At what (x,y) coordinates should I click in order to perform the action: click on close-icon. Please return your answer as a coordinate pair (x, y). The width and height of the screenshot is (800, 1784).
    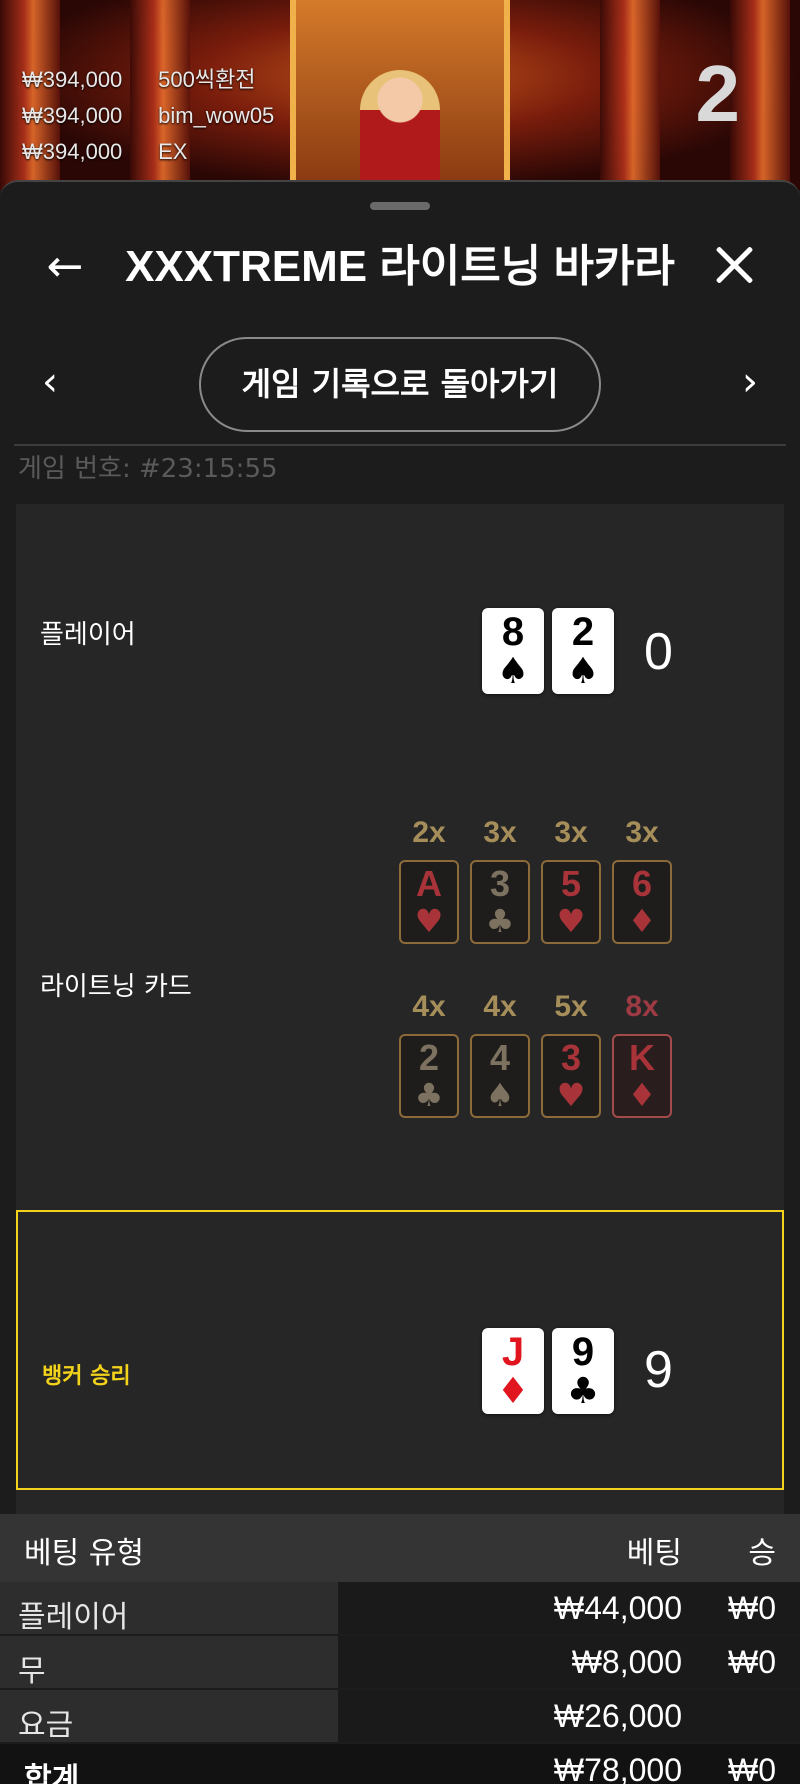
    Looking at the image, I should click on (734, 265).